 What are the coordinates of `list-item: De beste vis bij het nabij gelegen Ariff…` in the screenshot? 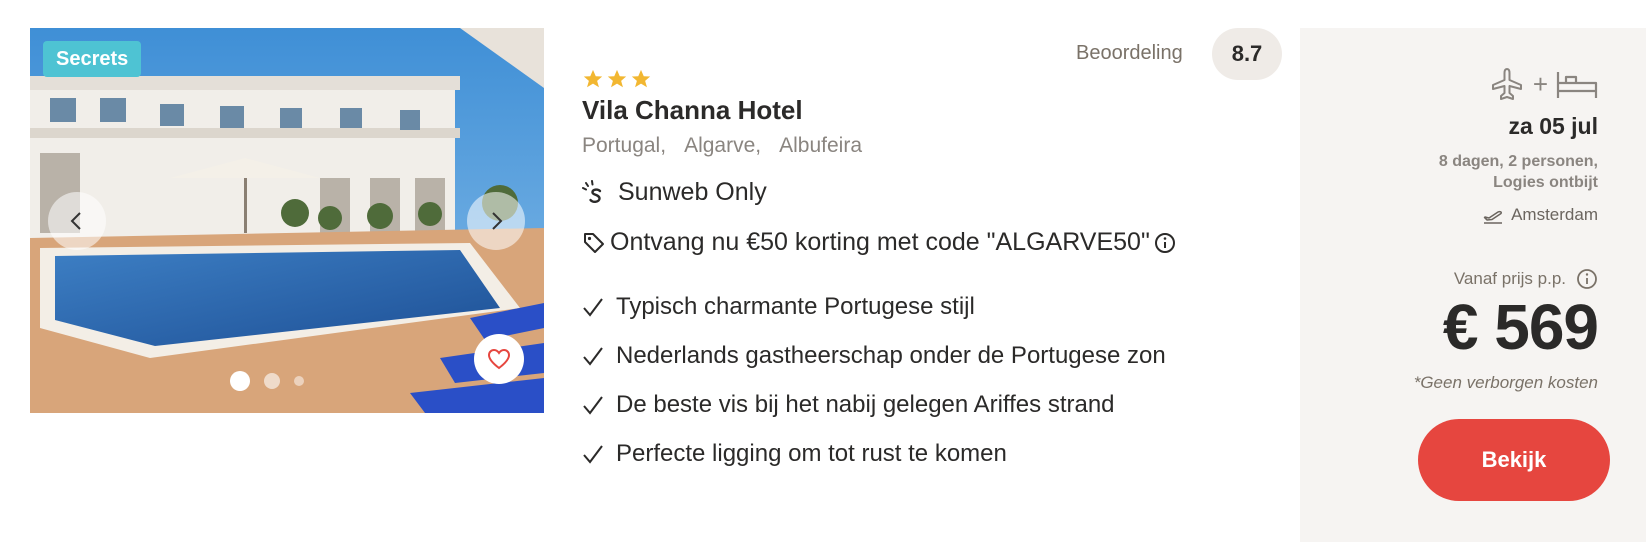 It's located at (874, 404).